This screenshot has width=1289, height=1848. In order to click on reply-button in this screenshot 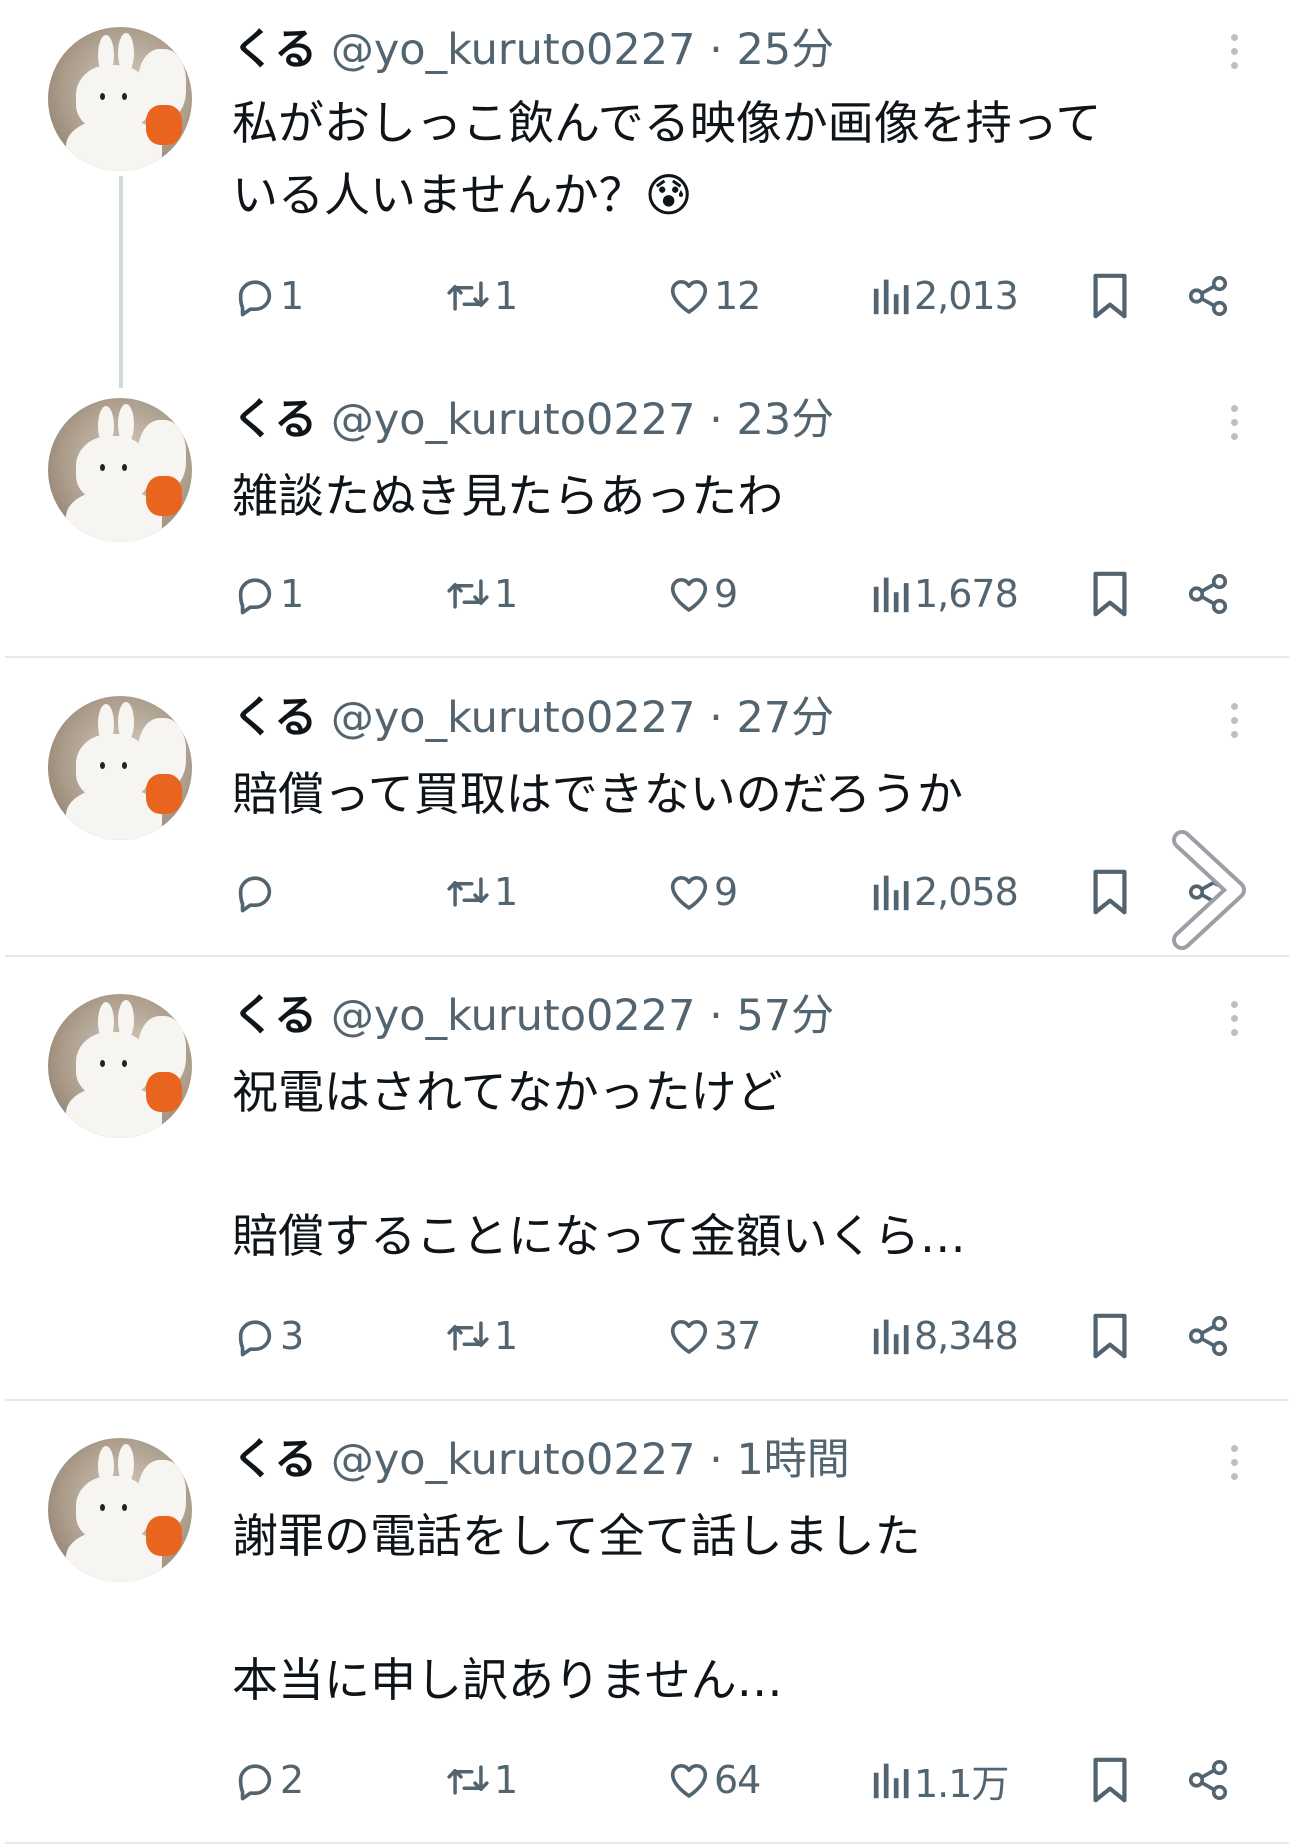, I will do `click(256, 892)`.